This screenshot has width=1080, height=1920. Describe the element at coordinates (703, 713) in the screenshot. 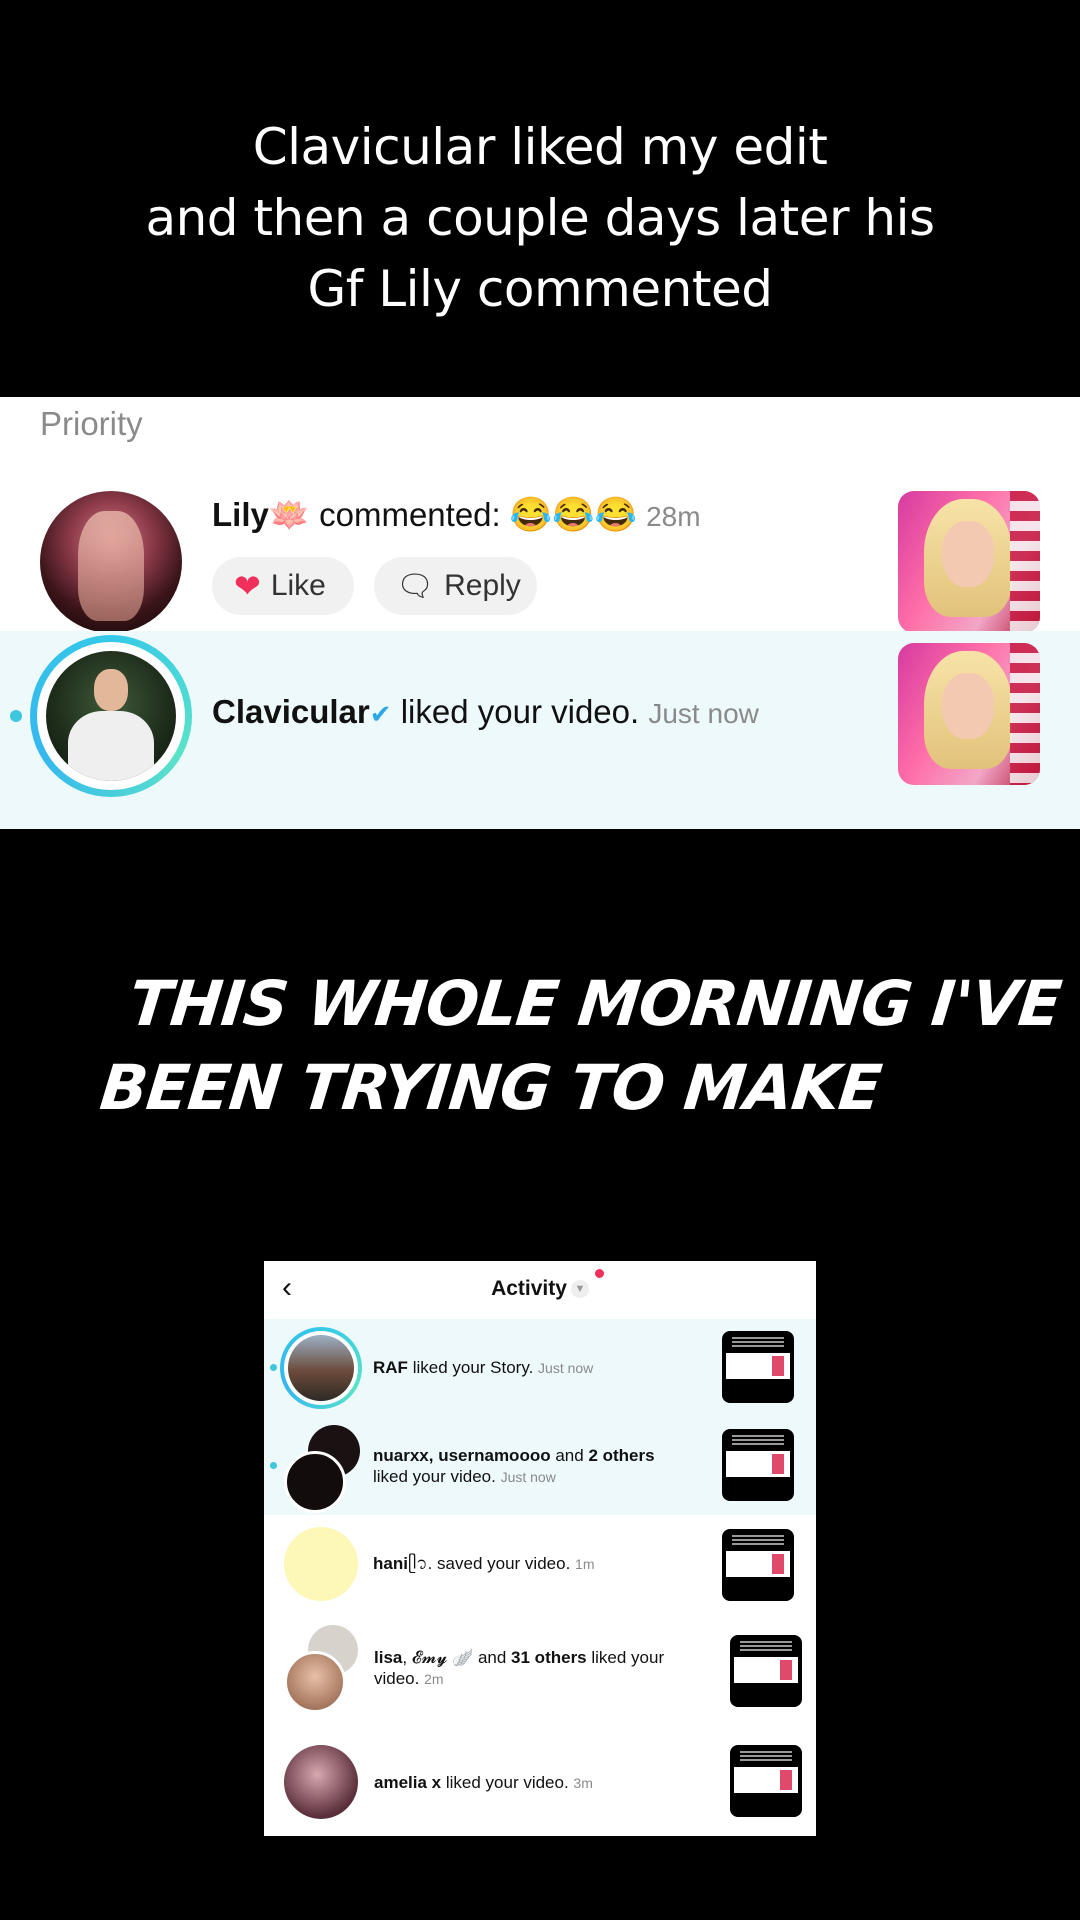

I see `like-time: Just now` at that location.